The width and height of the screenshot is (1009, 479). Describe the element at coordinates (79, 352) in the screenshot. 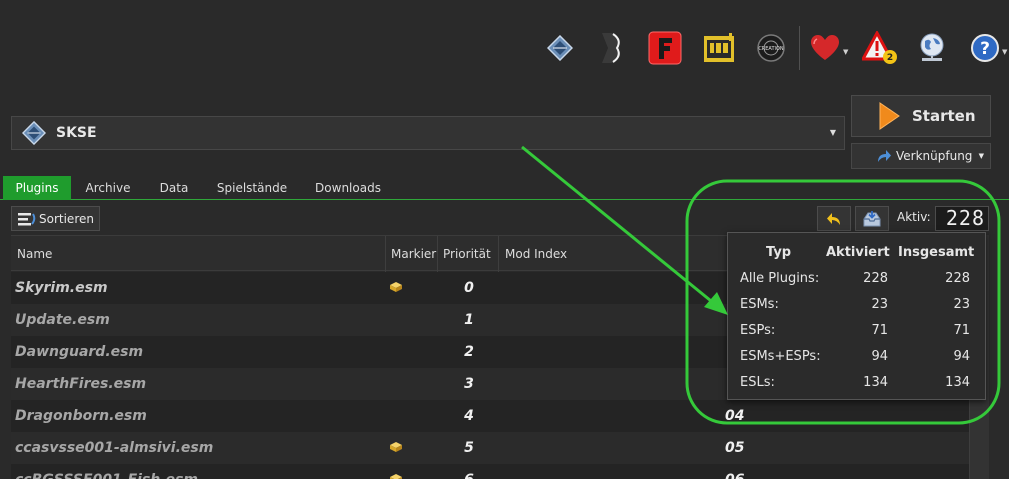

I see `plugin-name: Dawnguard.esm` at that location.